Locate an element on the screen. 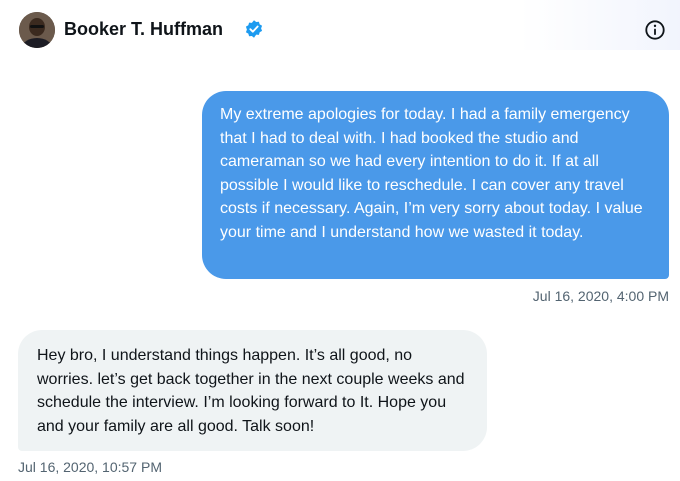  conversation-header: Booker T. Huffman is located at coordinates (340, 29).